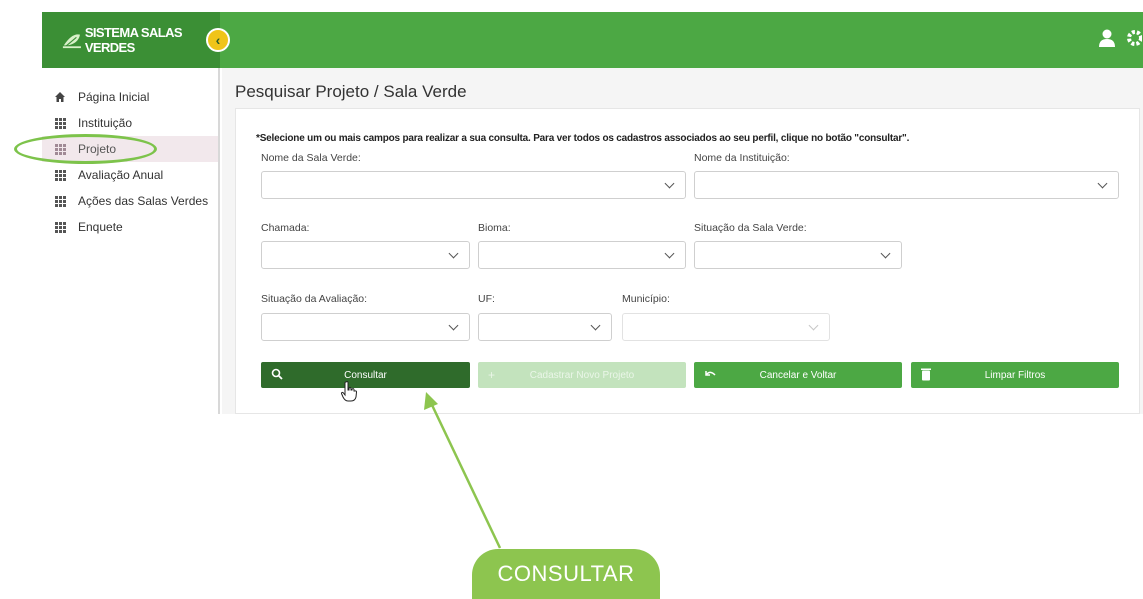 Image resolution: width=1143 pixels, height=599 pixels. I want to click on sidebar-item-instituicao: Instituição, so click(130, 123).